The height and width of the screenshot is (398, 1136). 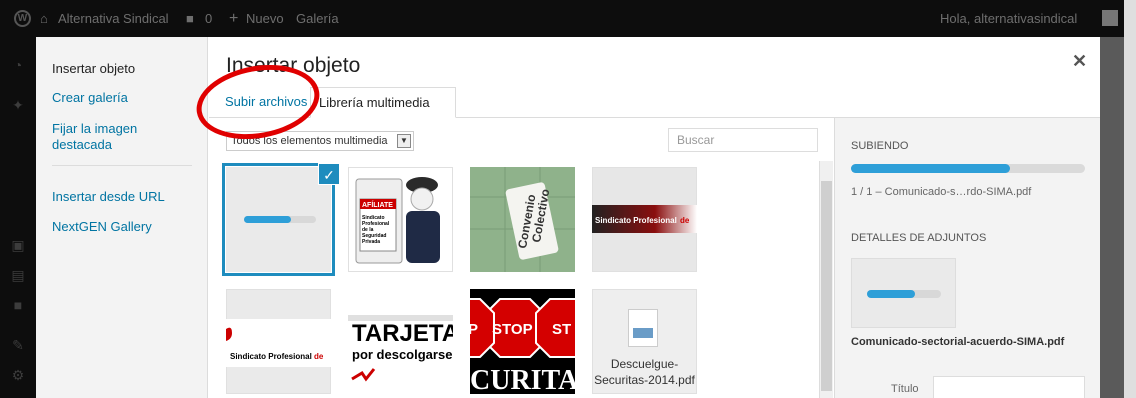 I want to click on attachment-stop: STOP P ST CURITA, so click(x=522, y=341).